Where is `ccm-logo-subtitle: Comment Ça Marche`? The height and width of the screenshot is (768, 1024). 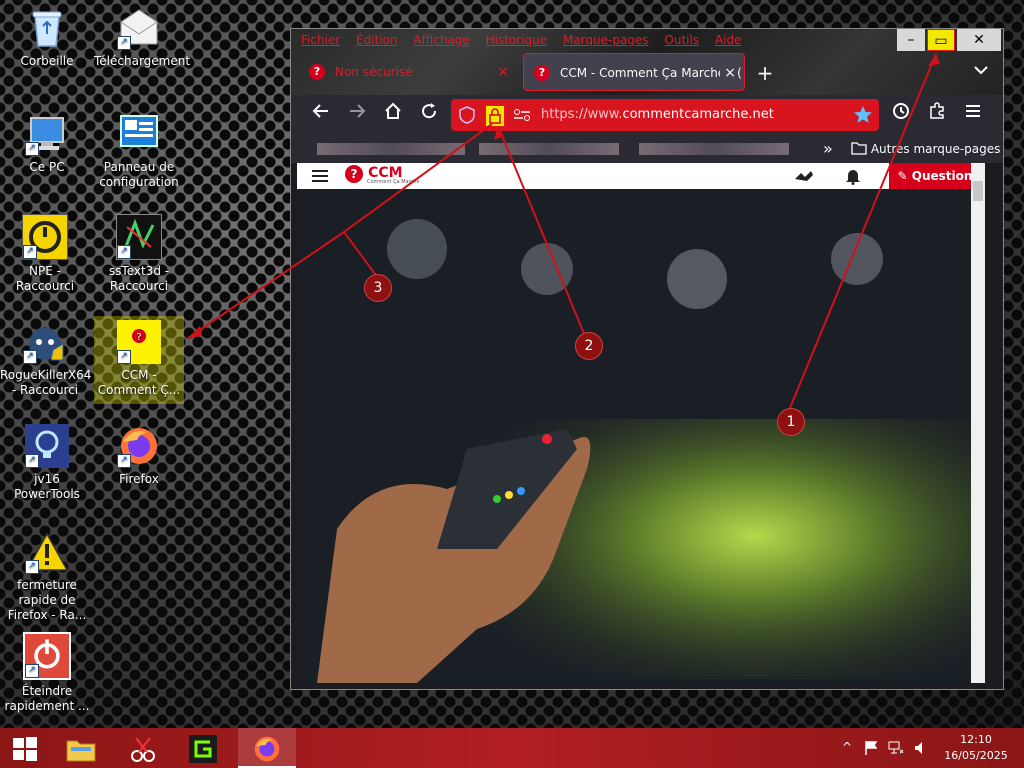 ccm-logo-subtitle: Comment Ça Marche is located at coordinates (393, 182).